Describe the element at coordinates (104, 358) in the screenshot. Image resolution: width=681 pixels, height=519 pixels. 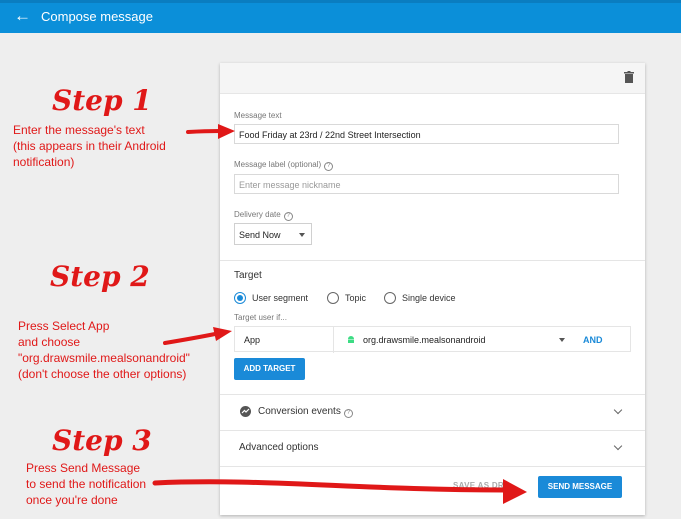
I see `step2-line: "org.drawsmile.mealsonandroid"` at that location.